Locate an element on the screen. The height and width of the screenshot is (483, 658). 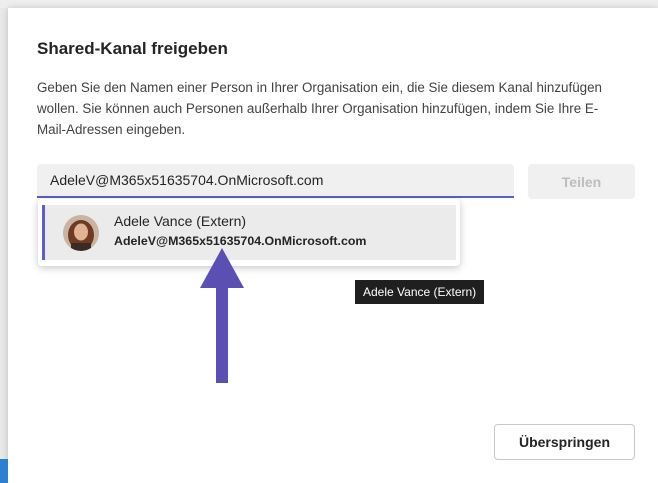
tooltip: Adele Vance (Extern) is located at coordinates (420, 292).